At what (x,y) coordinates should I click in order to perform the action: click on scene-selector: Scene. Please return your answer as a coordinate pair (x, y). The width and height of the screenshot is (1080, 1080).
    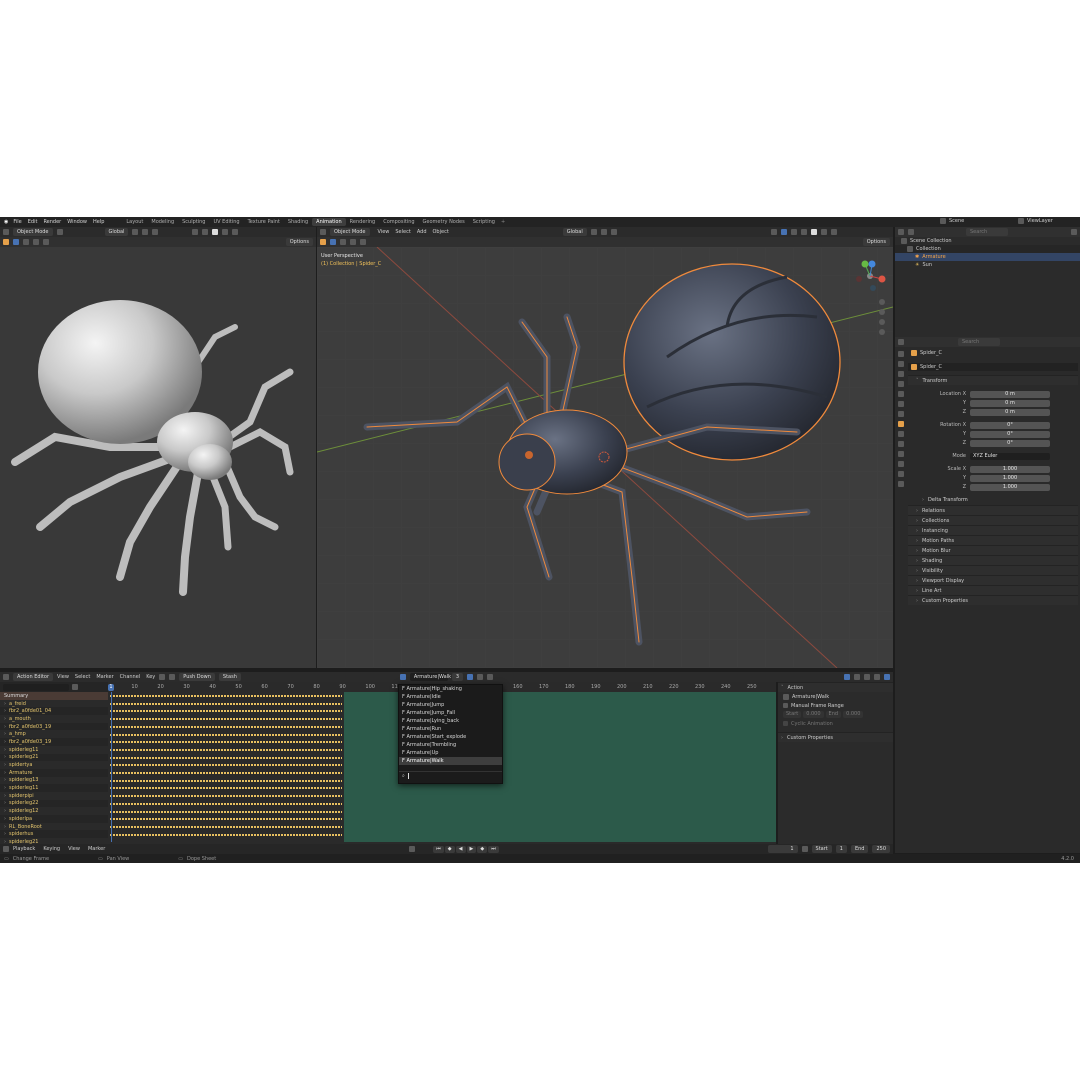
    Looking at the image, I should click on (952, 221).